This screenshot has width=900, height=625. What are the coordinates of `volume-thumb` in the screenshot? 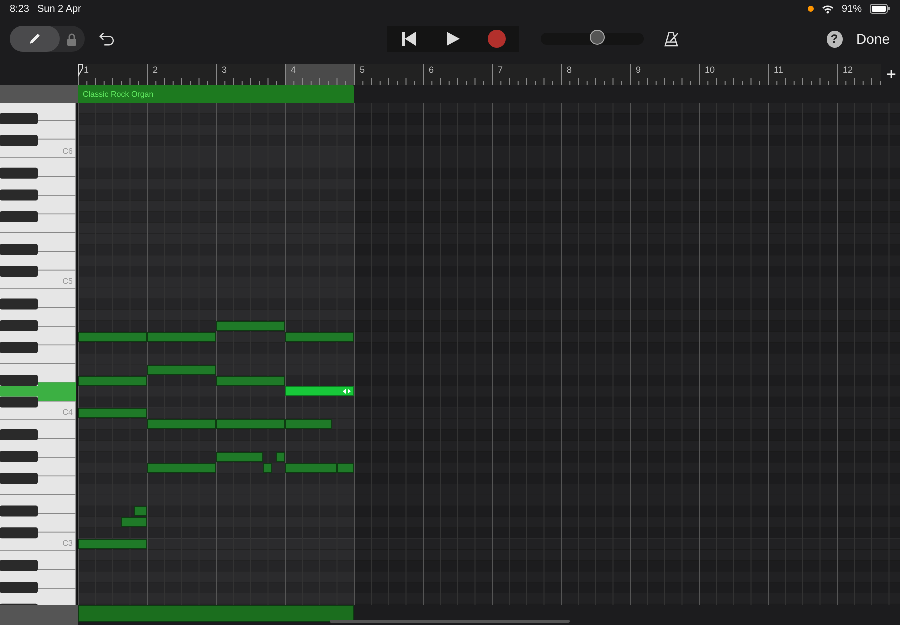 It's located at (597, 37).